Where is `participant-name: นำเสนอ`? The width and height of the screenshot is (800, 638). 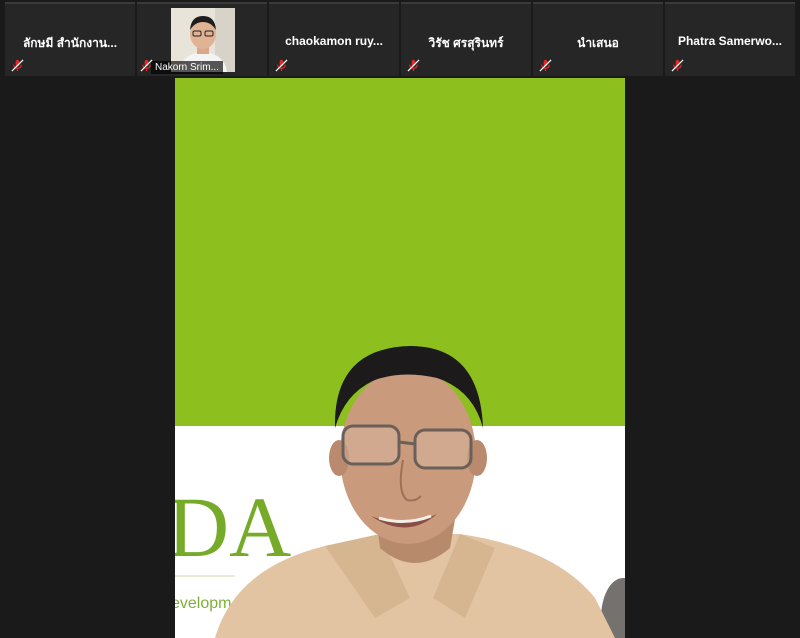
participant-name: นำเสนอ is located at coordinates (598, 43).